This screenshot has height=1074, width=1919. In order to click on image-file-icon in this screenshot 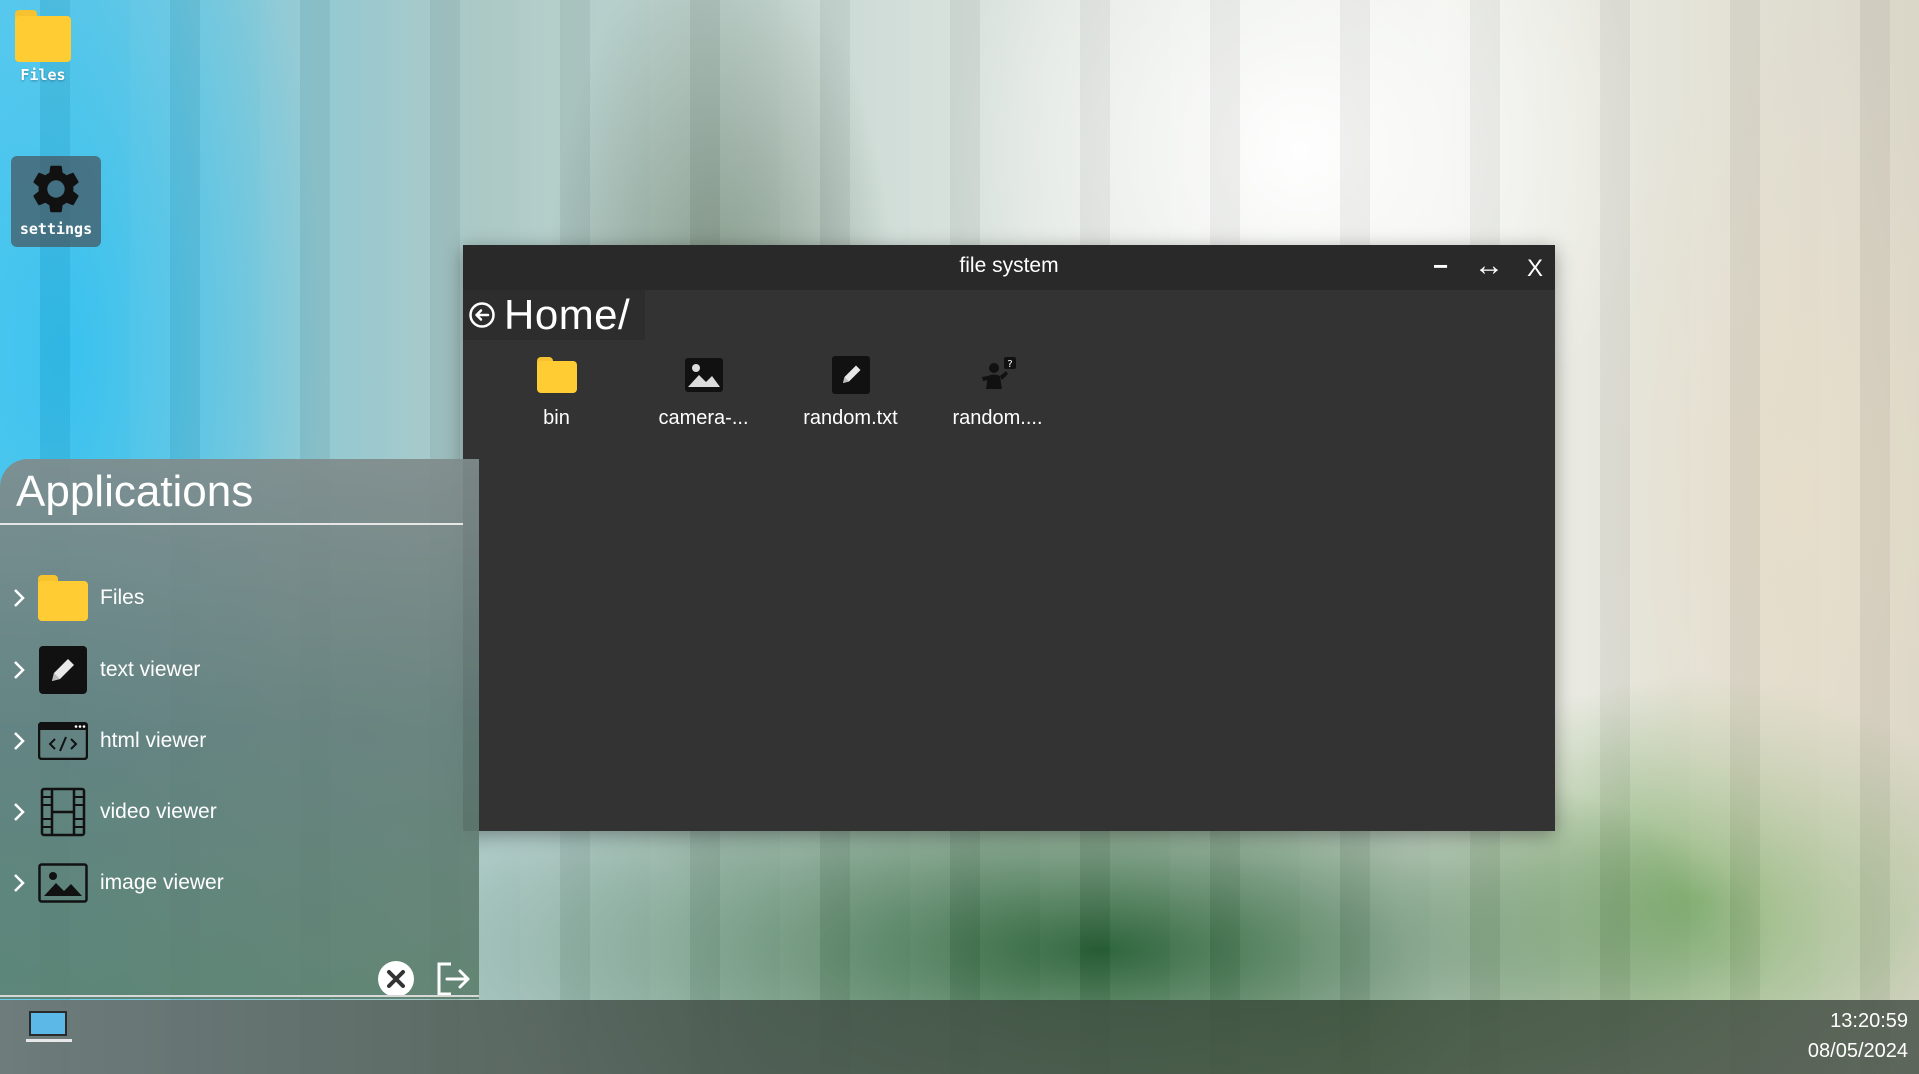, I will do `click(703, 375)`.